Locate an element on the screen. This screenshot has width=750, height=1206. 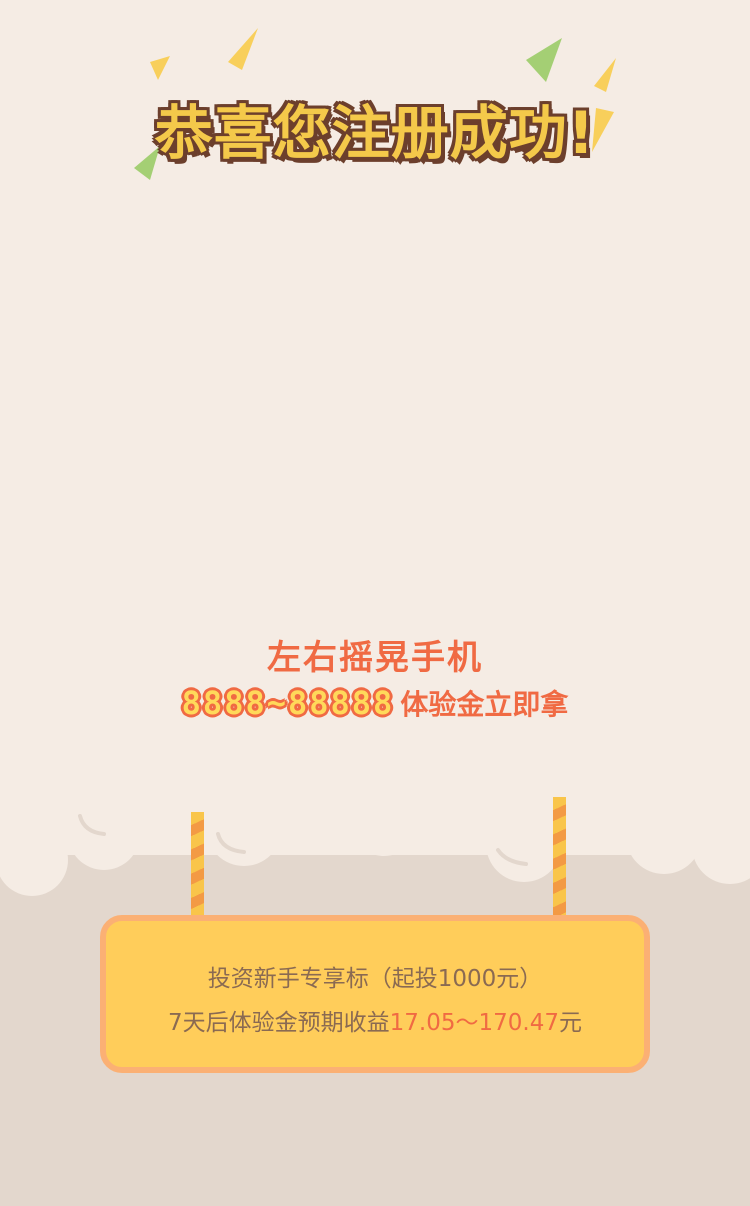
product-name: 投资新手专享标（起投1000元） is located at coordinates (375, 979).